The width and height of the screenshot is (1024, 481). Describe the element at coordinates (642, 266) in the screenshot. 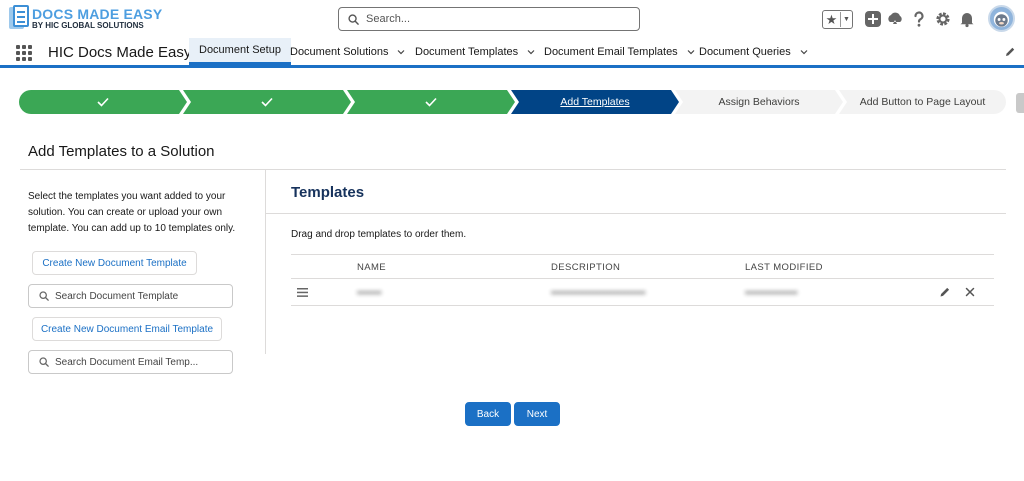

I see `table-header: NAME DESCRIPTION LAST MODIFIED` at that location.